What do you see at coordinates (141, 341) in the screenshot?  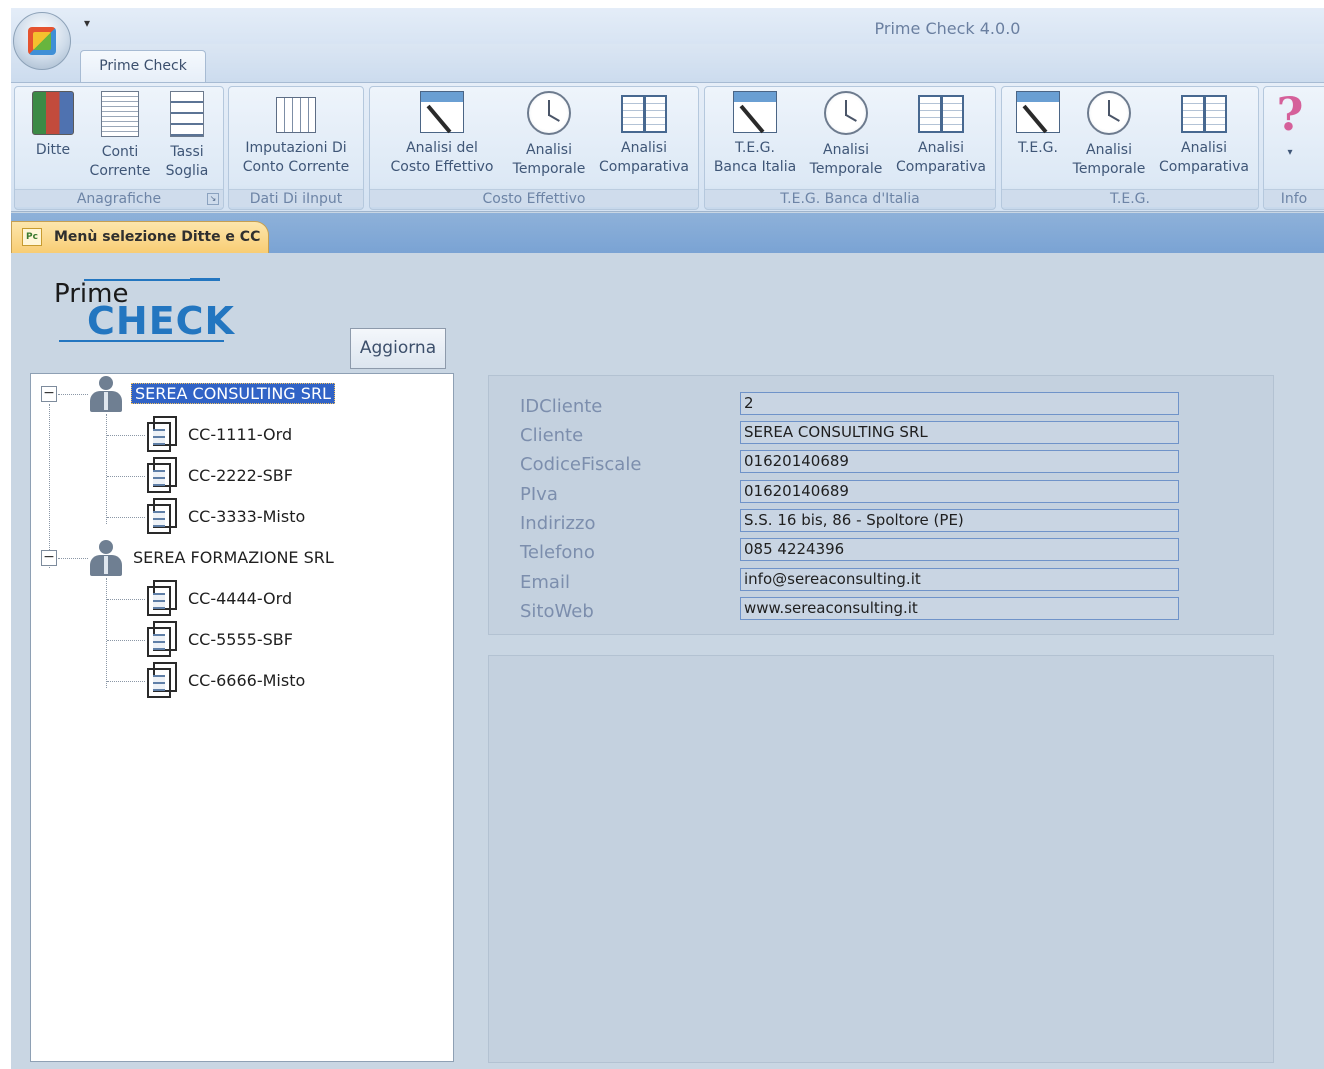 I see `logo-line-bottom` at bounding box center [141, 341].